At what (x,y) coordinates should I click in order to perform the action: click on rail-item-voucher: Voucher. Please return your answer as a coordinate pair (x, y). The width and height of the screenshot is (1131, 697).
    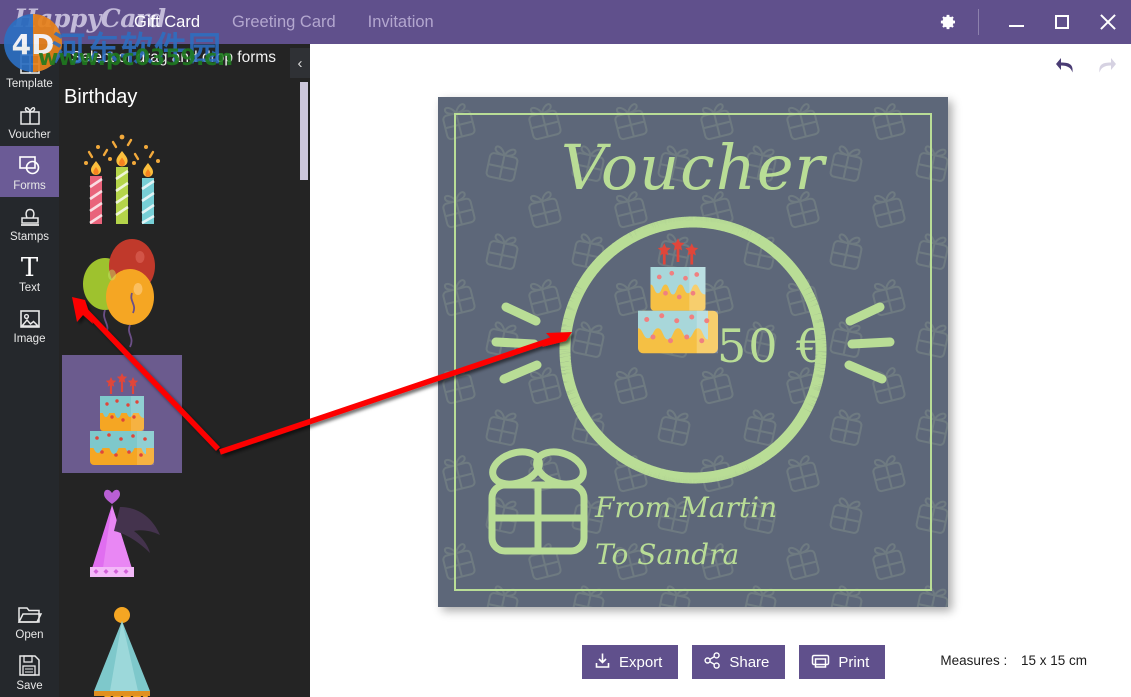
    Looking at the image, I should click on (29, 120).